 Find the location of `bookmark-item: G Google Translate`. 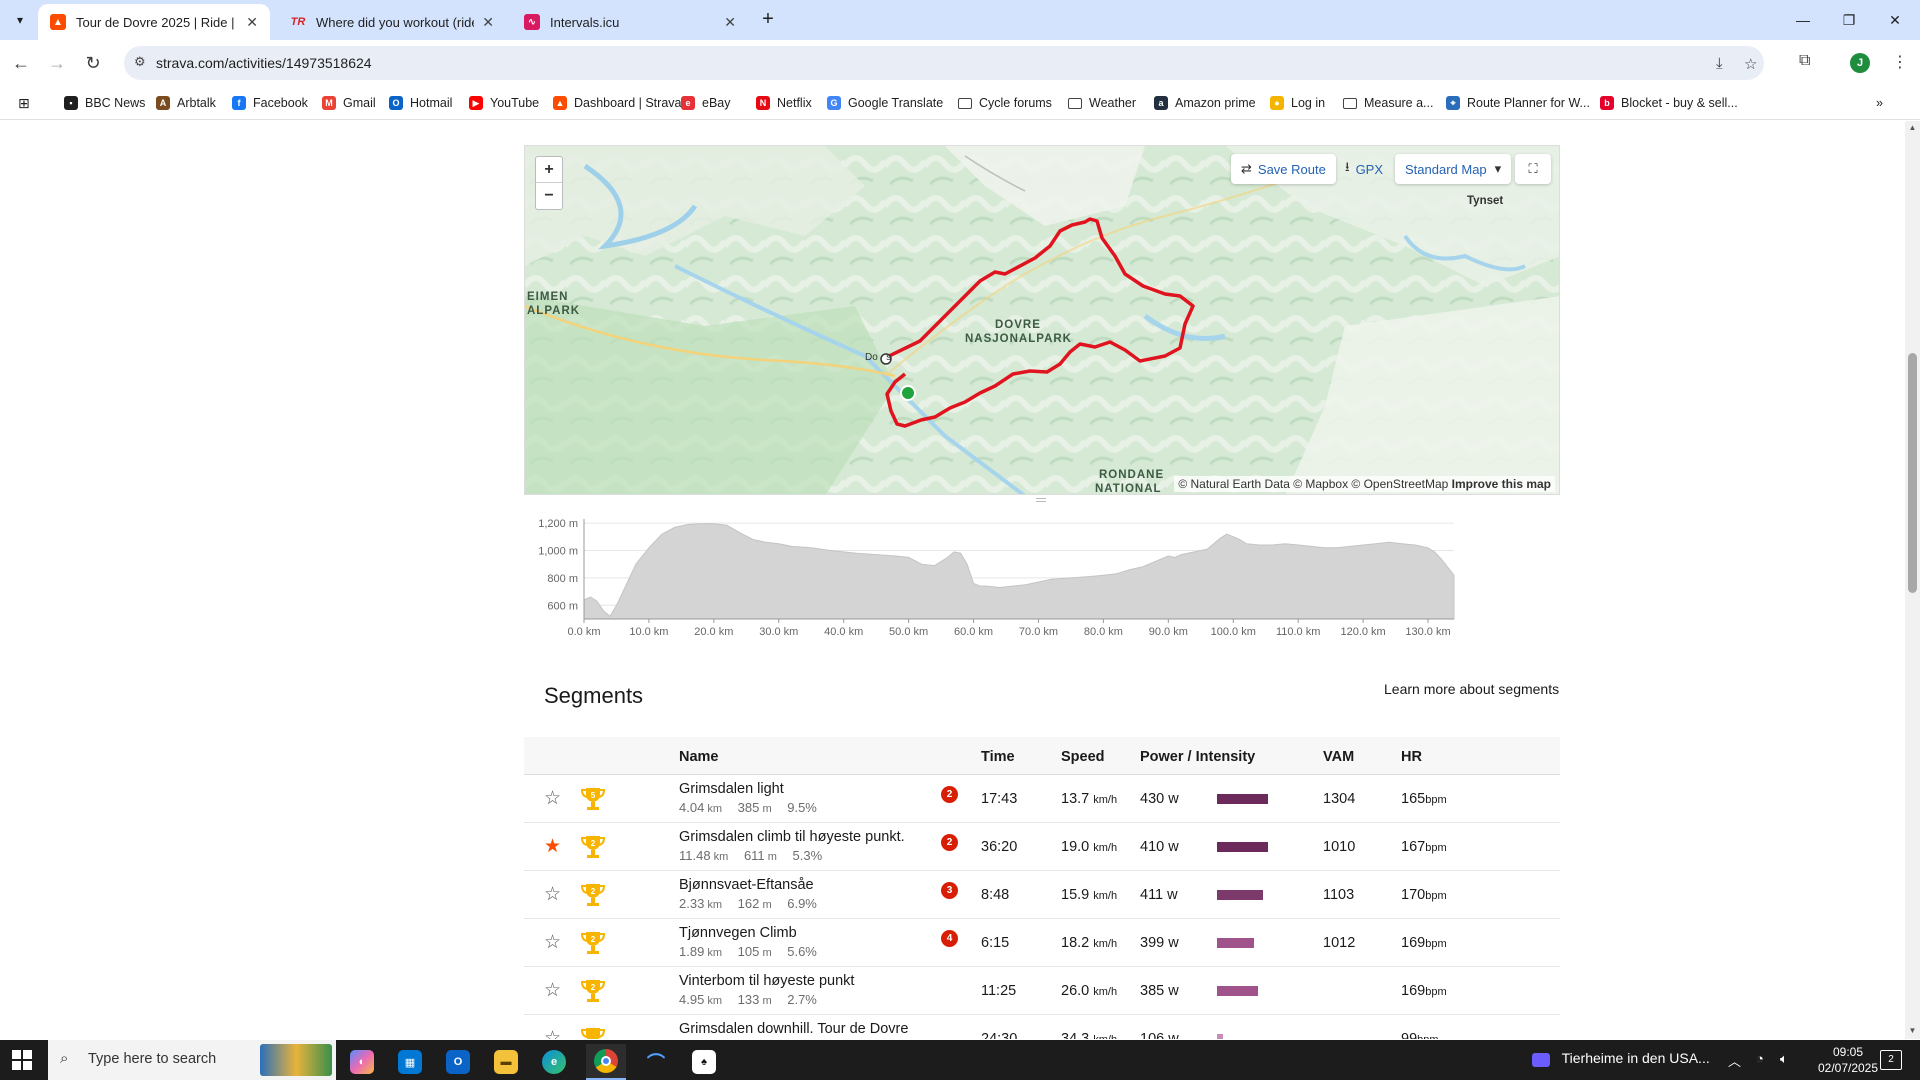

bookmark-item: G Google Translate is located at coordinates (885, 103).